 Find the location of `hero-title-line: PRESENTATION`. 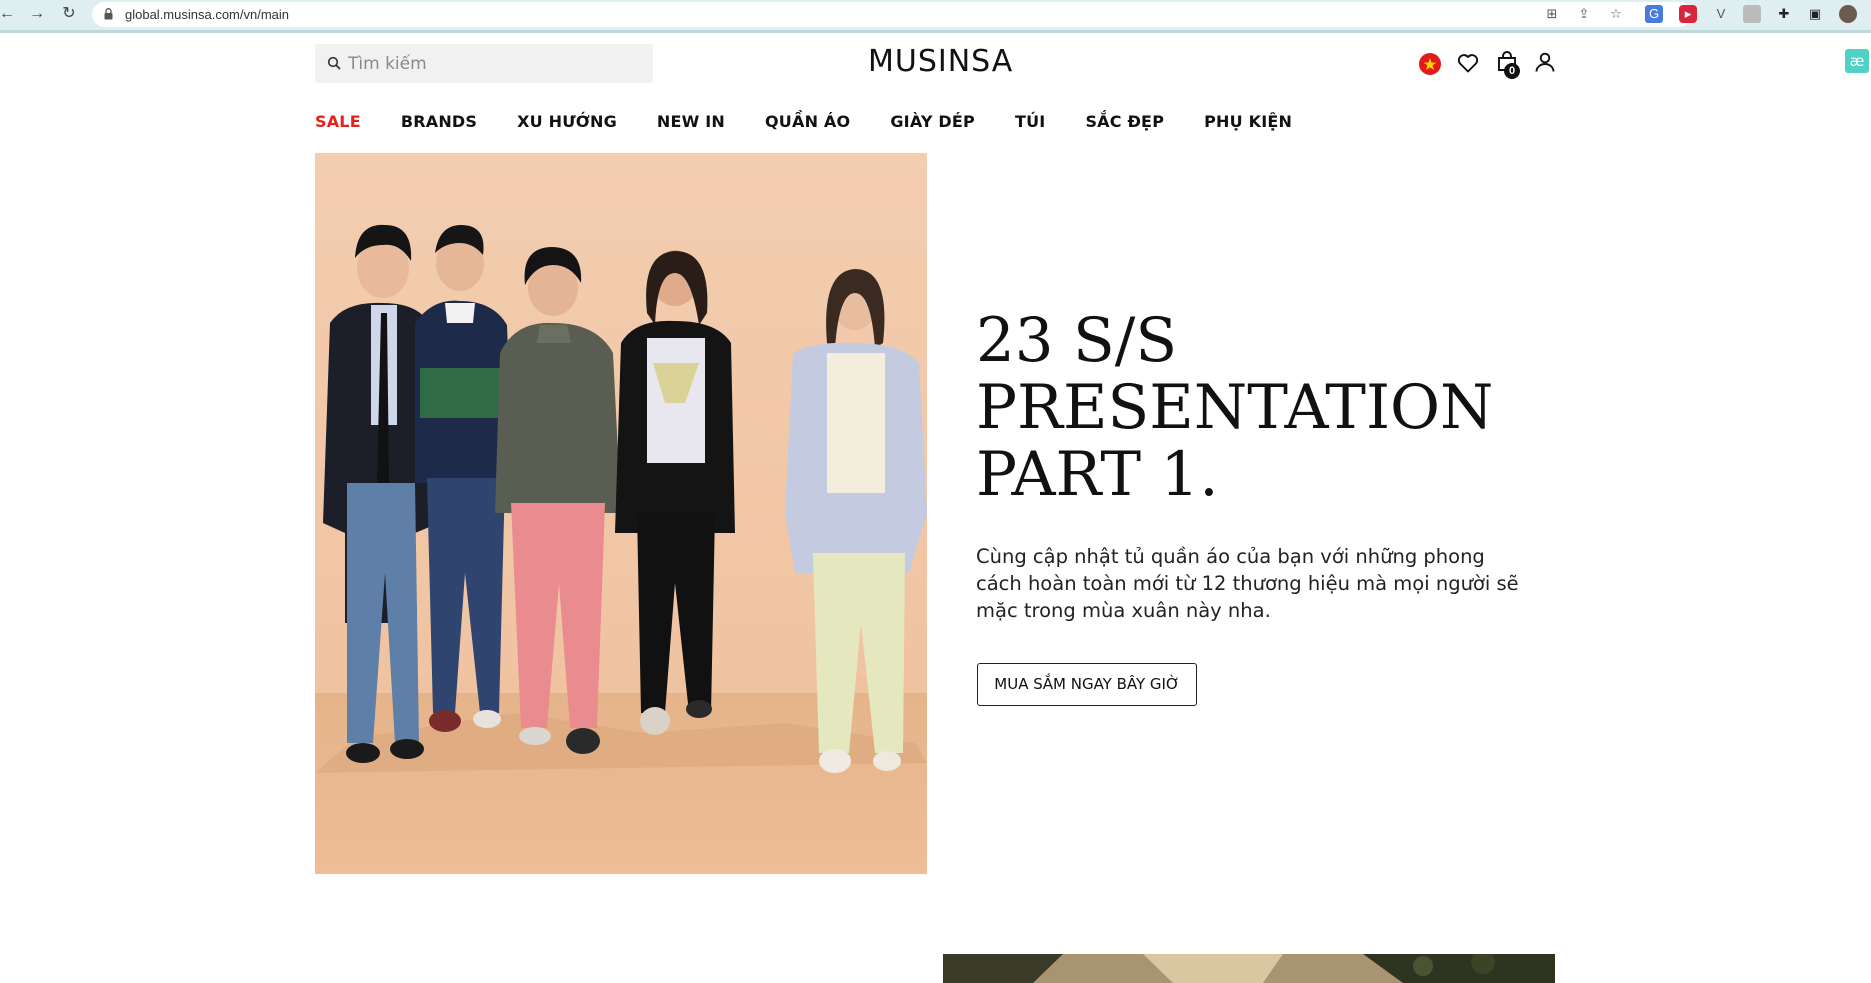

hero-title-line: PRESENTATION is located at coordinates (1235, 407).